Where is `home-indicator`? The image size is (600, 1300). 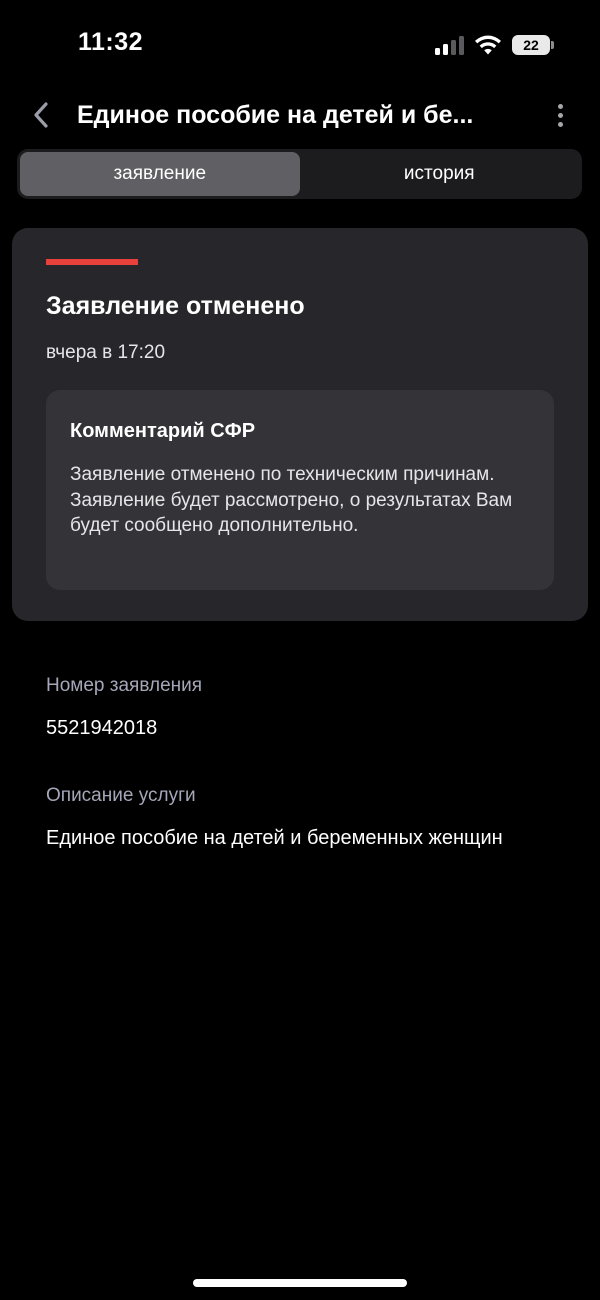
home-indicator is located at coordinates (300, 1283).